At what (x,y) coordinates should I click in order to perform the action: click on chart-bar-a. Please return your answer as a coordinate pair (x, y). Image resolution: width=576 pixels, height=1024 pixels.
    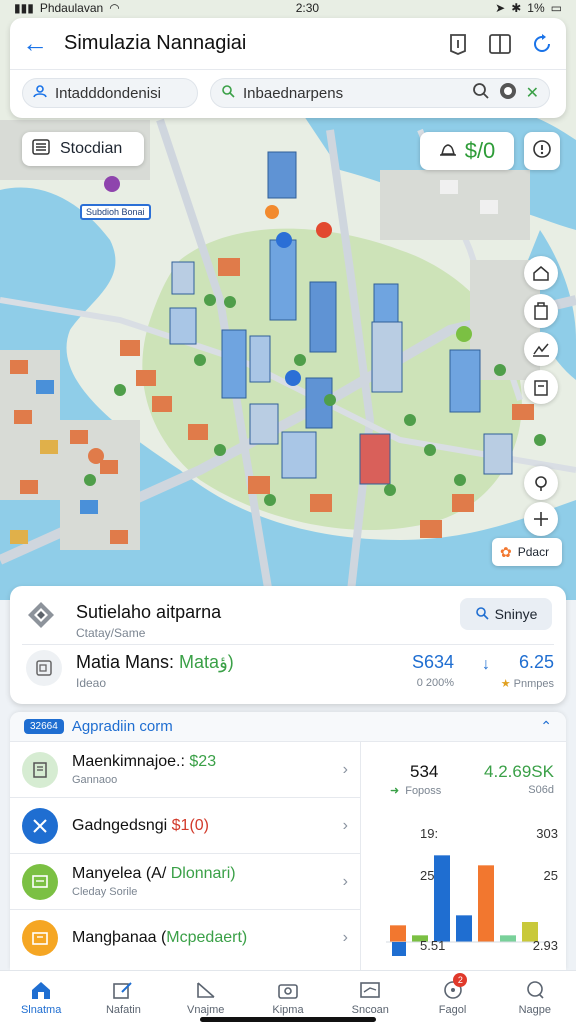
    Looking at the image, I should click on (398, 933).